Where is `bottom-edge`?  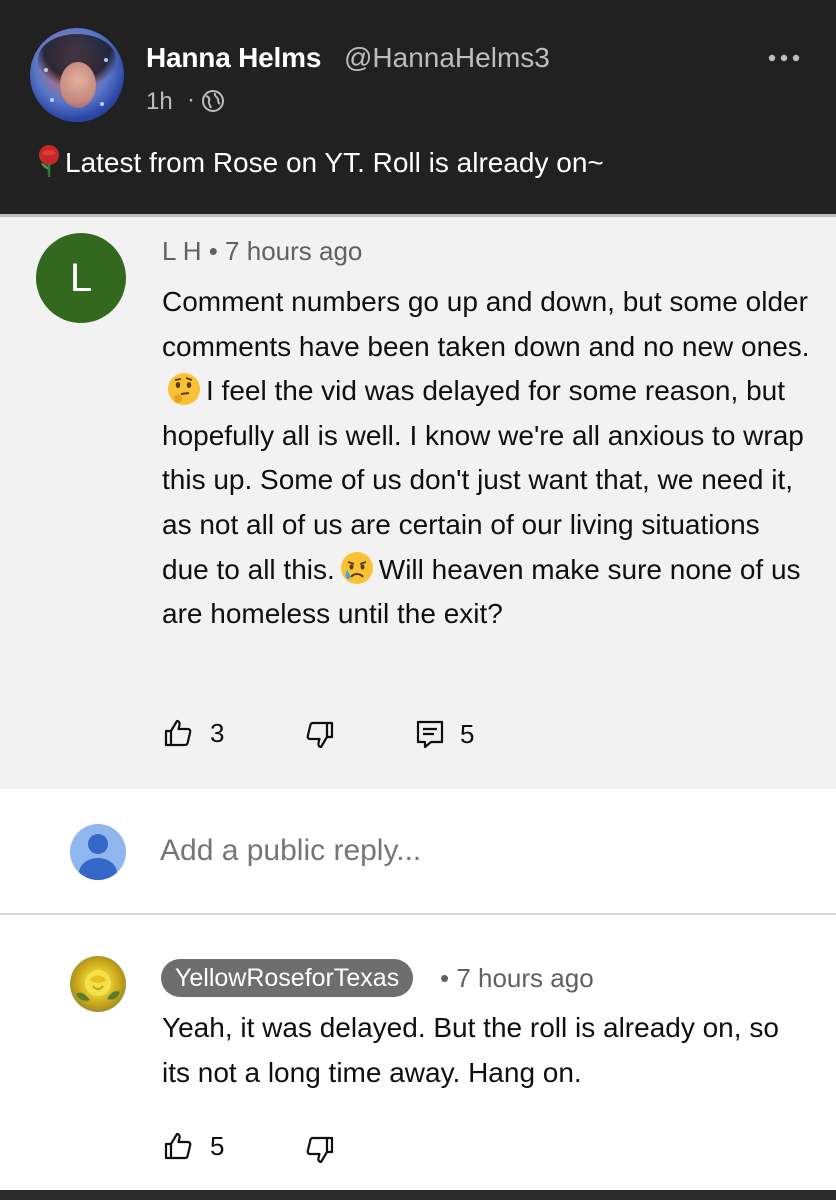 bottom-edge is located at coordinates (418, 1195).